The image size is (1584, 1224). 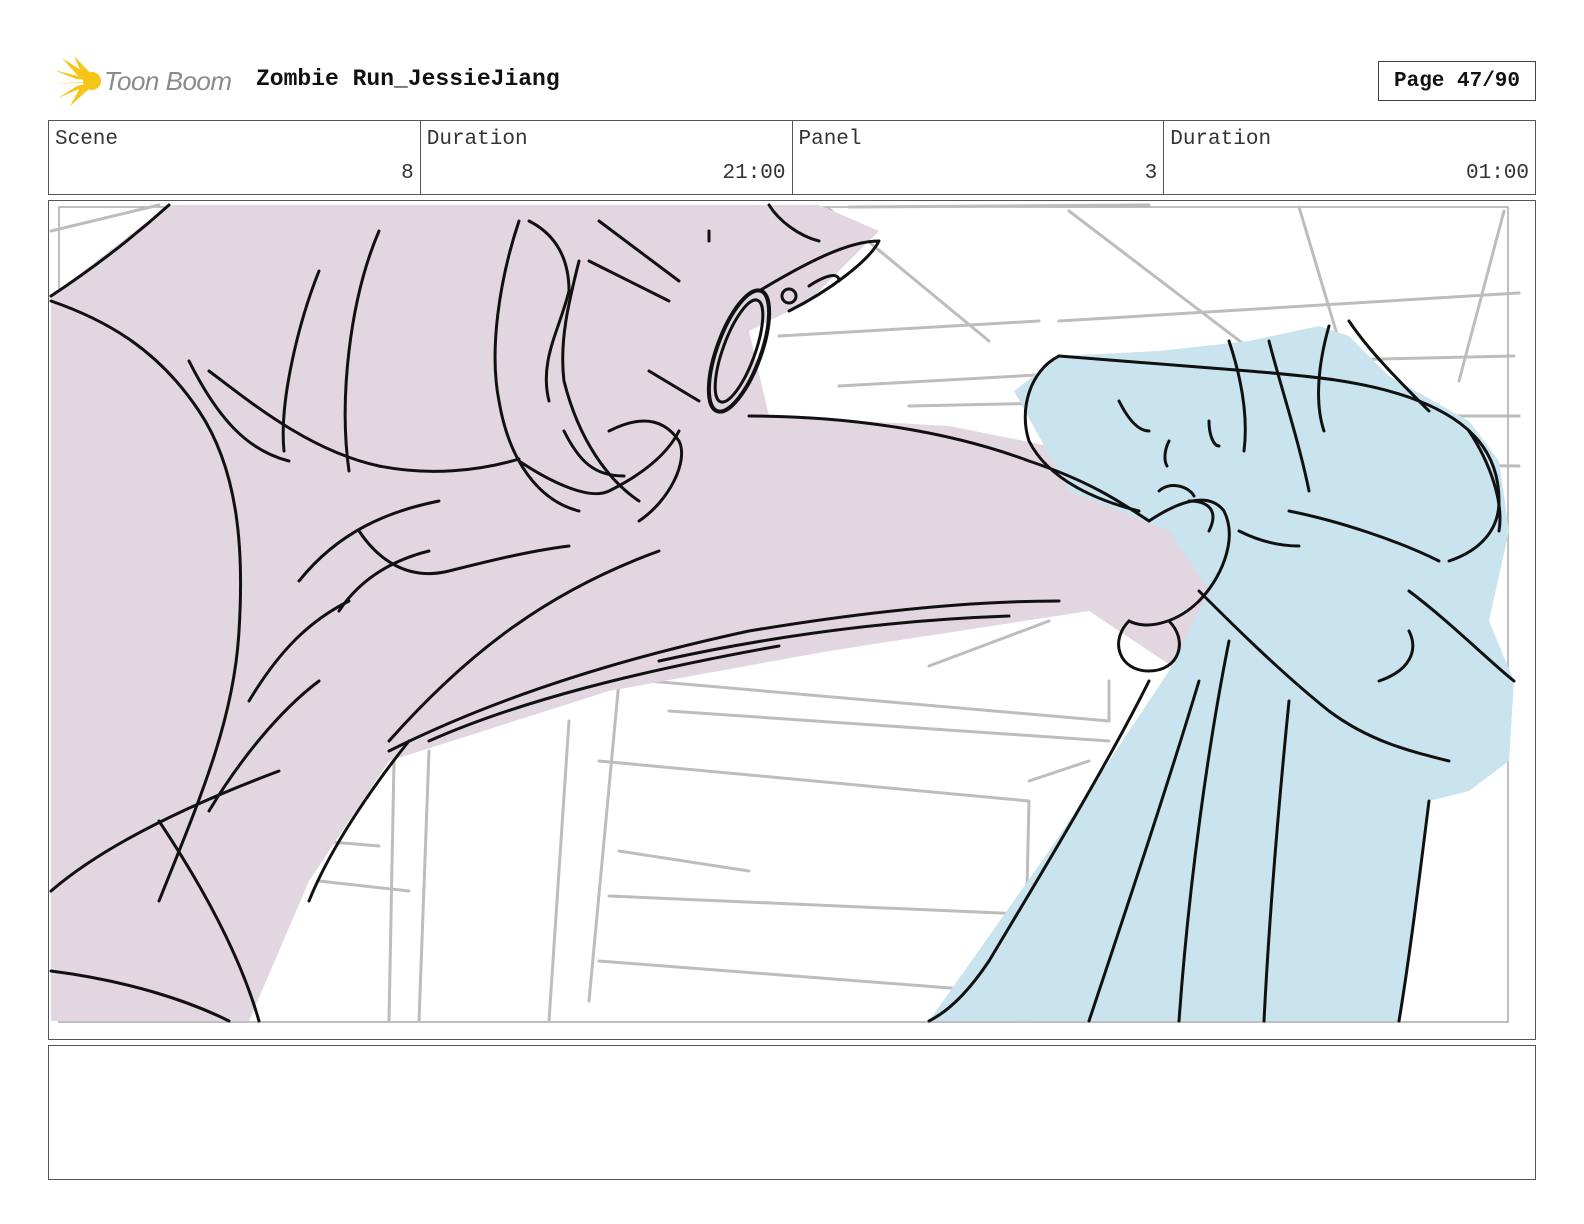 I want to click on panel-duration-cell: Duration 01:00, so click(x=1349, y=157).